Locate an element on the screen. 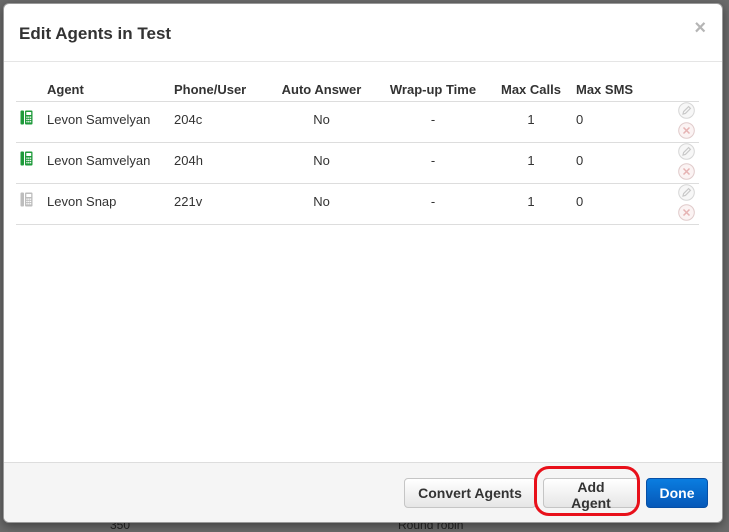  header-phone-user: Phone/User is located at coordinates (219, 89).